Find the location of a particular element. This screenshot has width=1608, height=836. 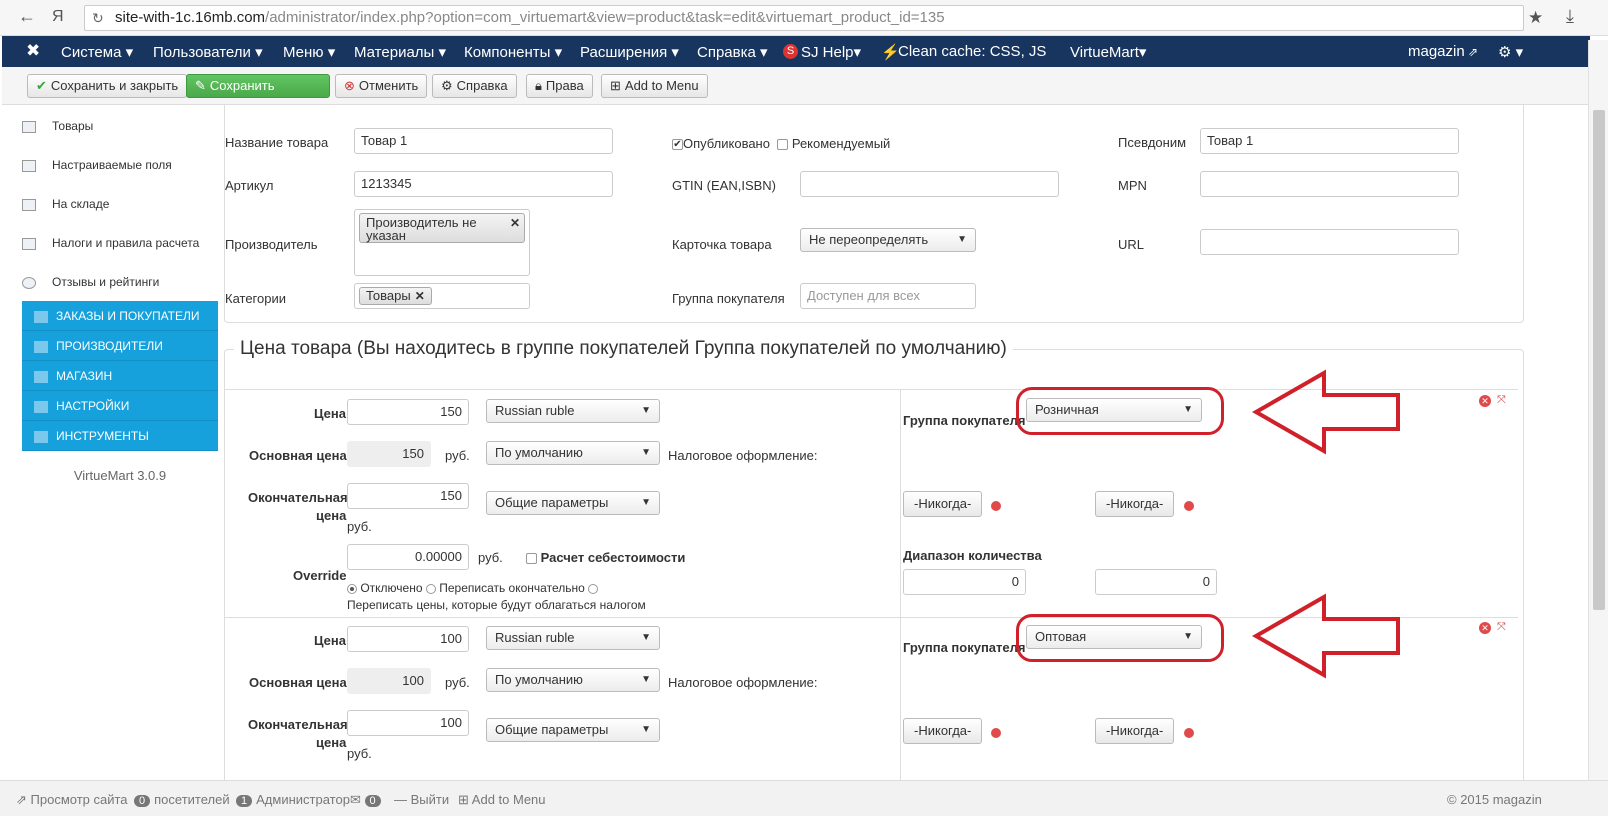

override-options: Отключено Переписать окончательно is located at coordinates (473, 588).